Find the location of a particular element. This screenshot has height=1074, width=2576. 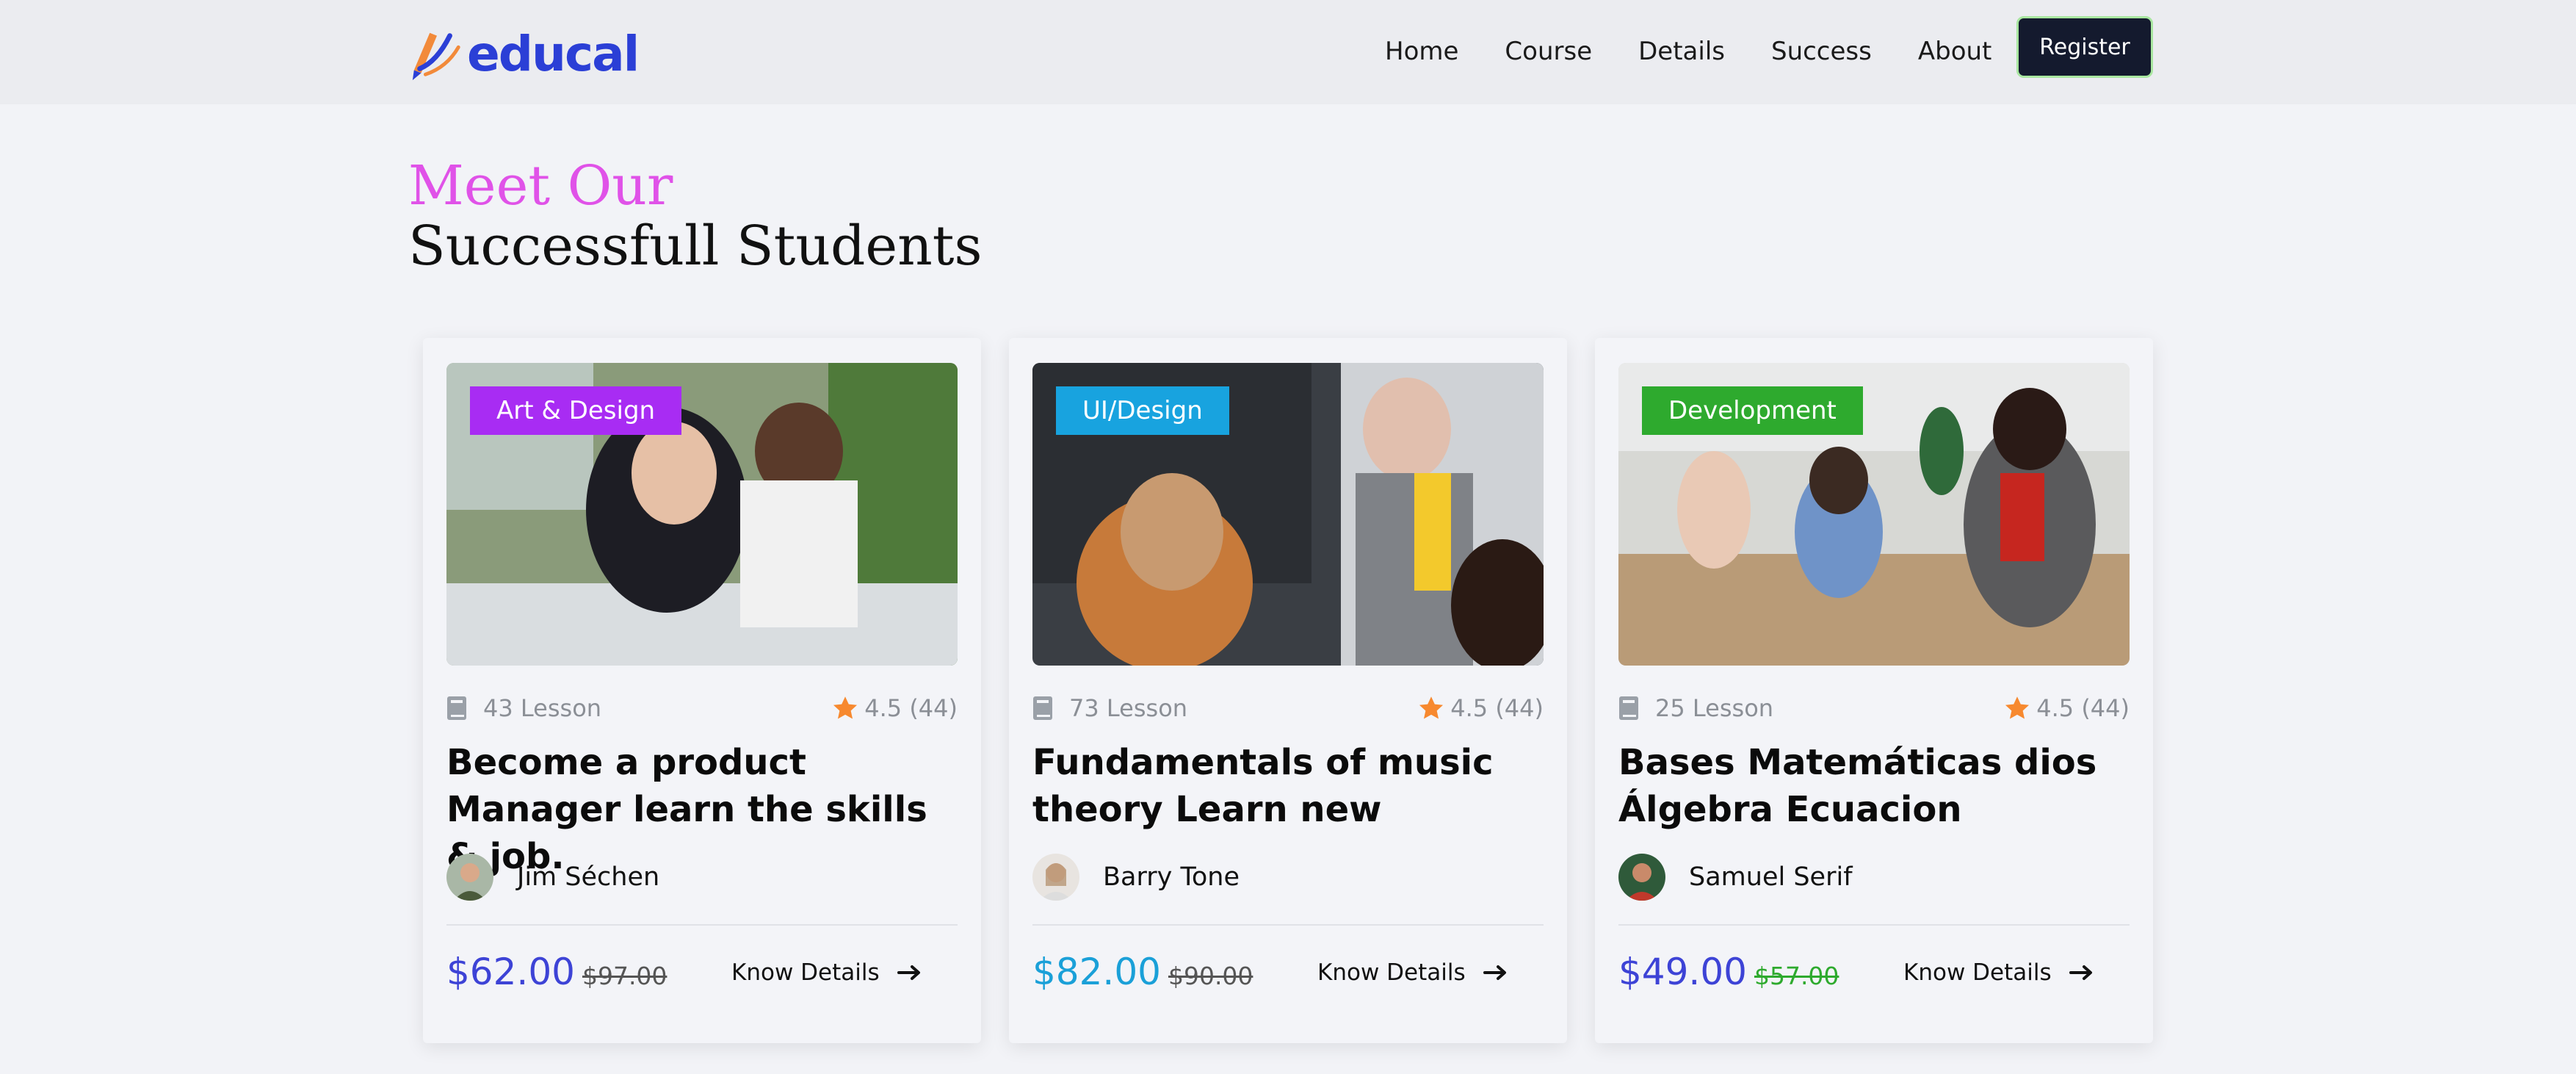

logo: educal is located at coordinates (524, 54).